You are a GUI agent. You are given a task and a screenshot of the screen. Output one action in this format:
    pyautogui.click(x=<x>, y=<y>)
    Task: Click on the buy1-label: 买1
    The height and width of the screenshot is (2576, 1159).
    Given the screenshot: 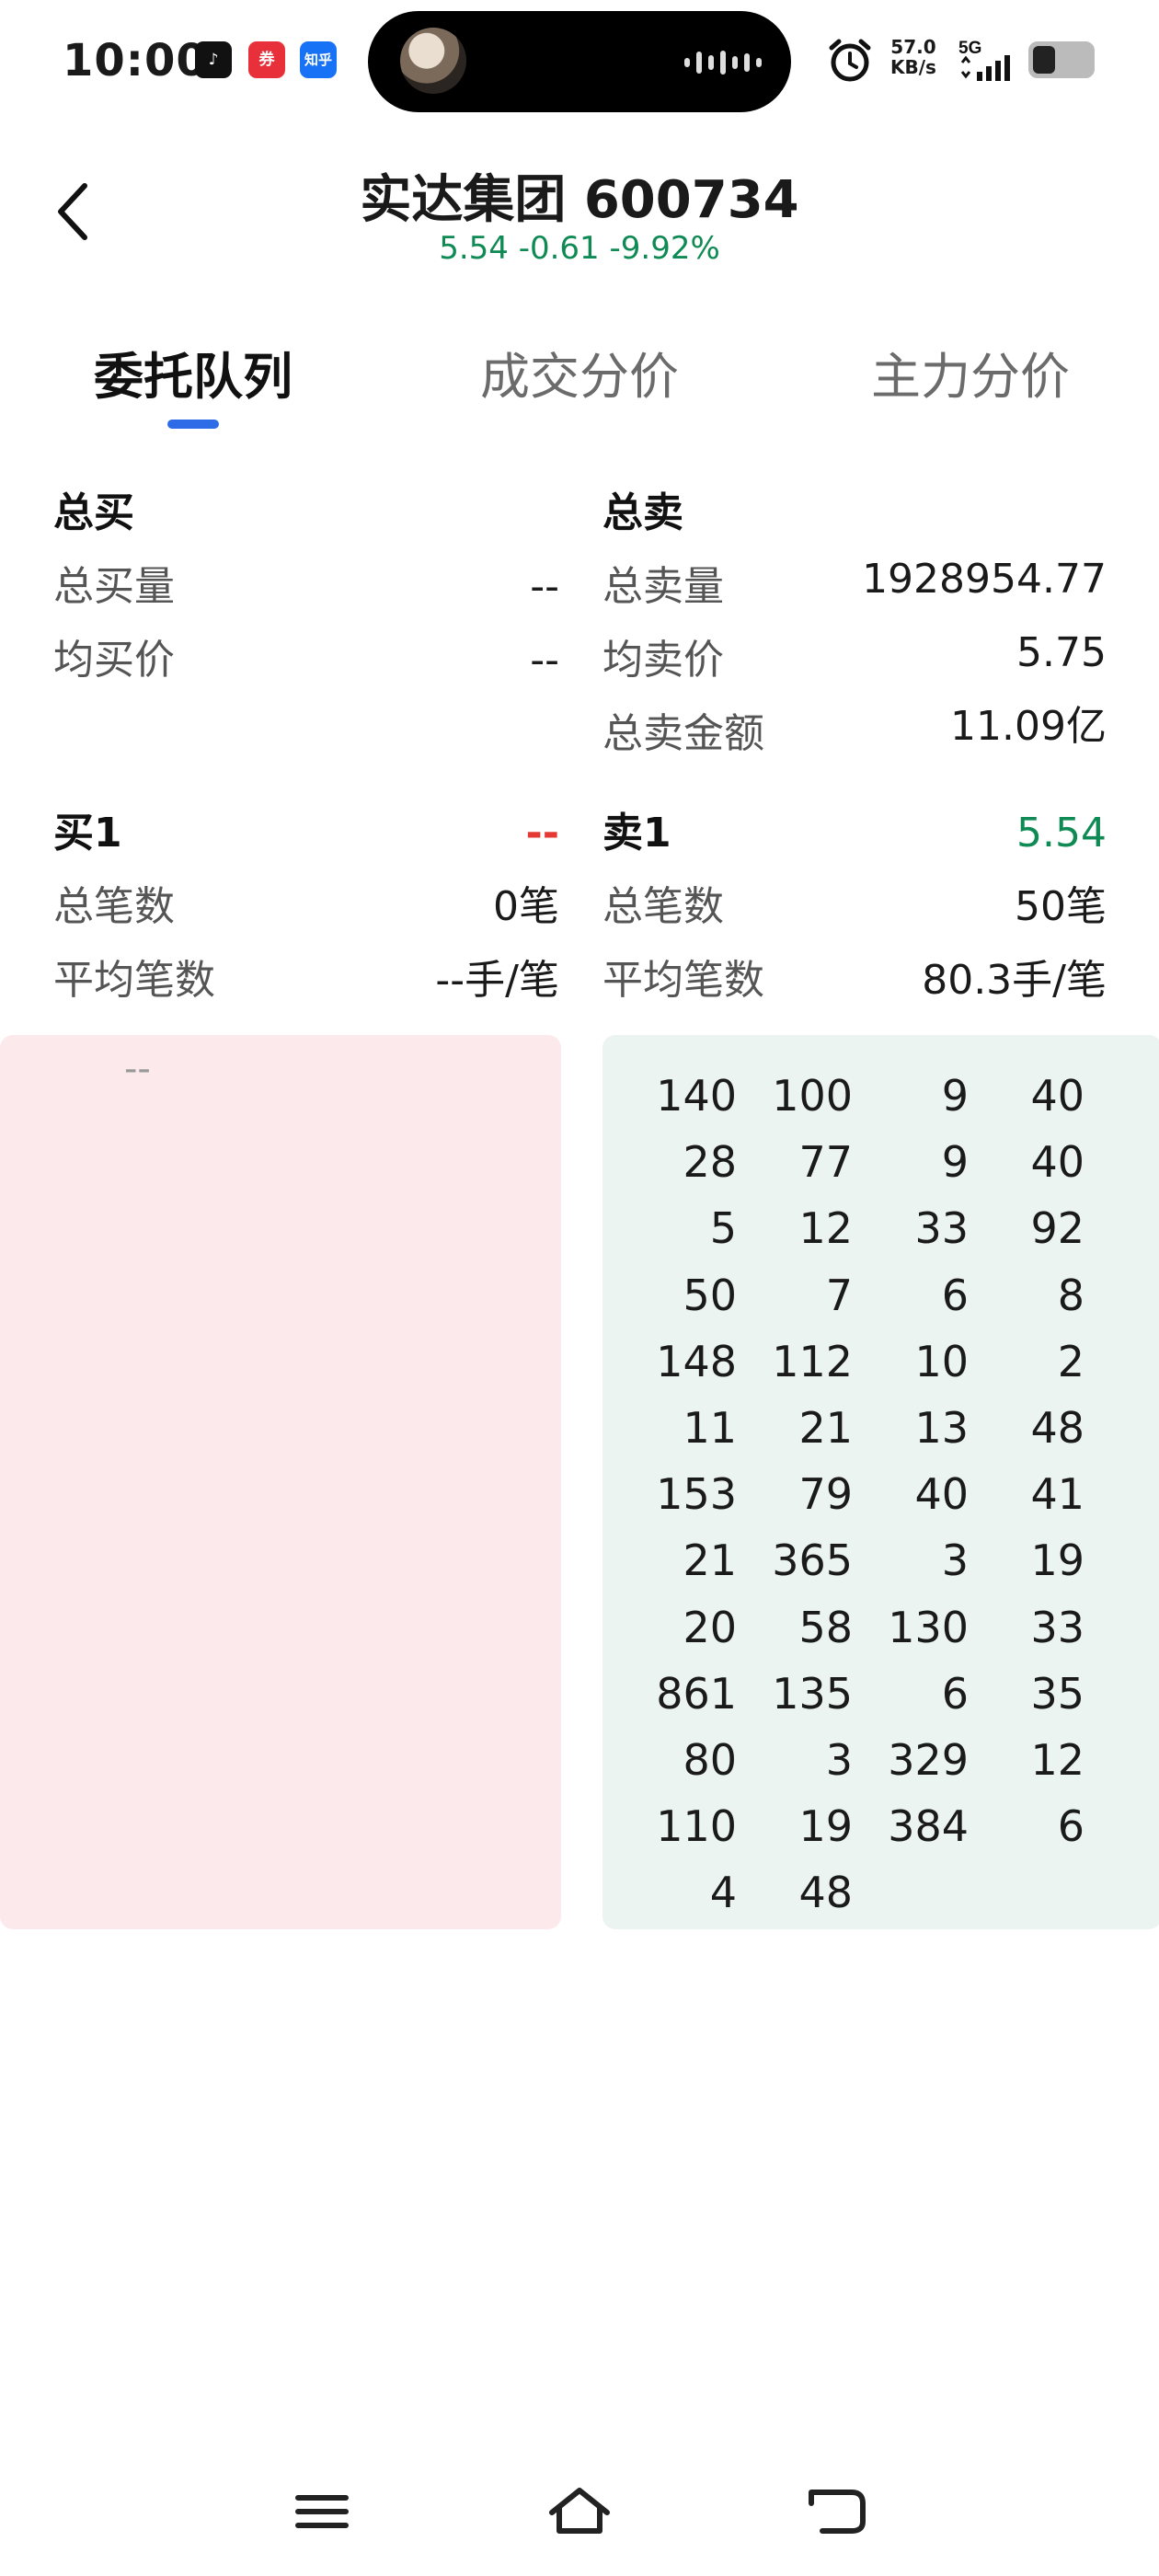 What is the action you would take?
    pyautogui.click(x=87, y=833)
    